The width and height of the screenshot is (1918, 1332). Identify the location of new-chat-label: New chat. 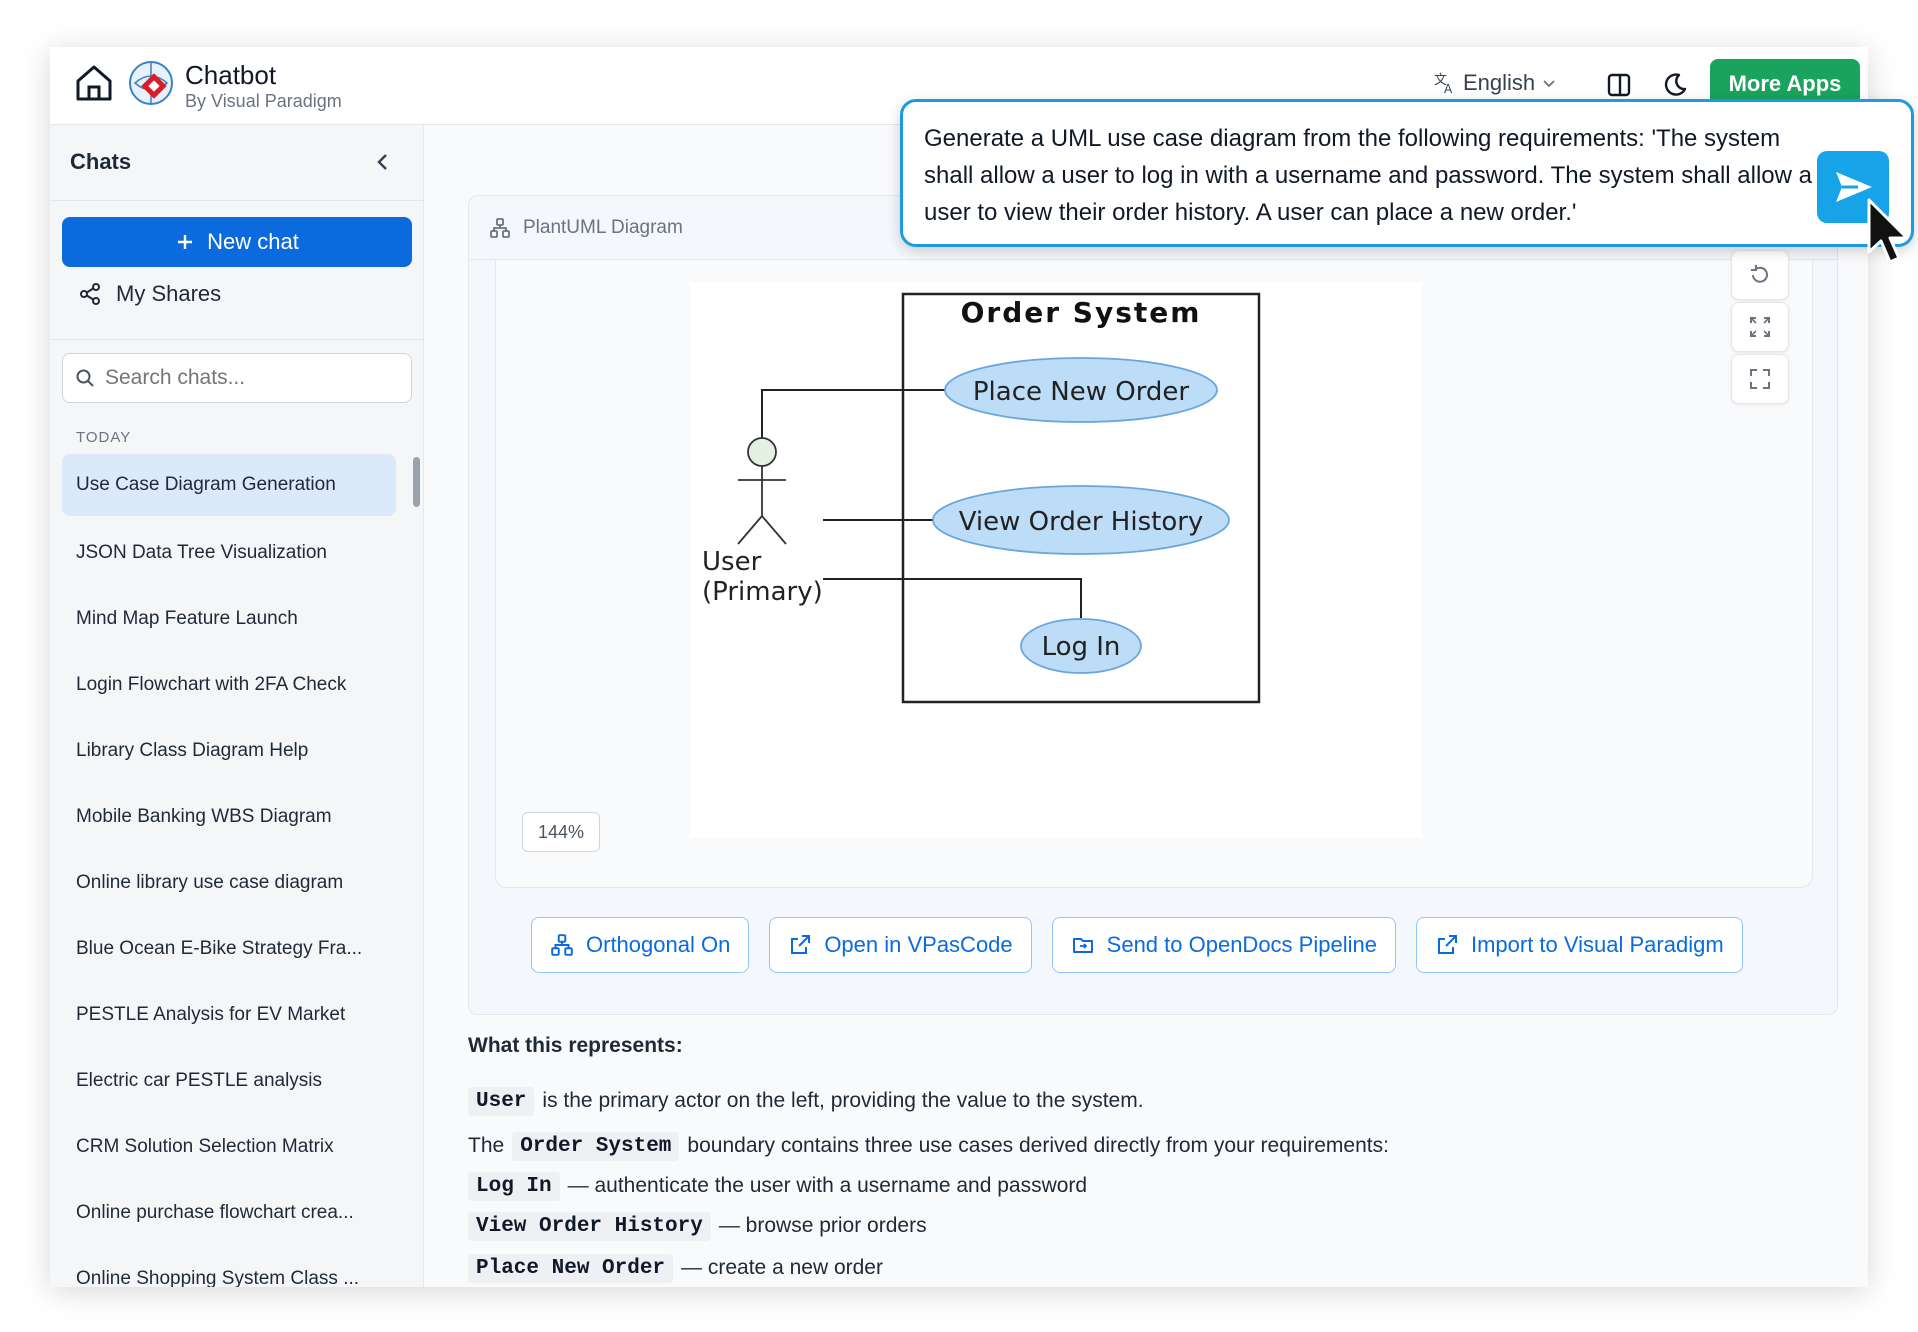
(253, 241).